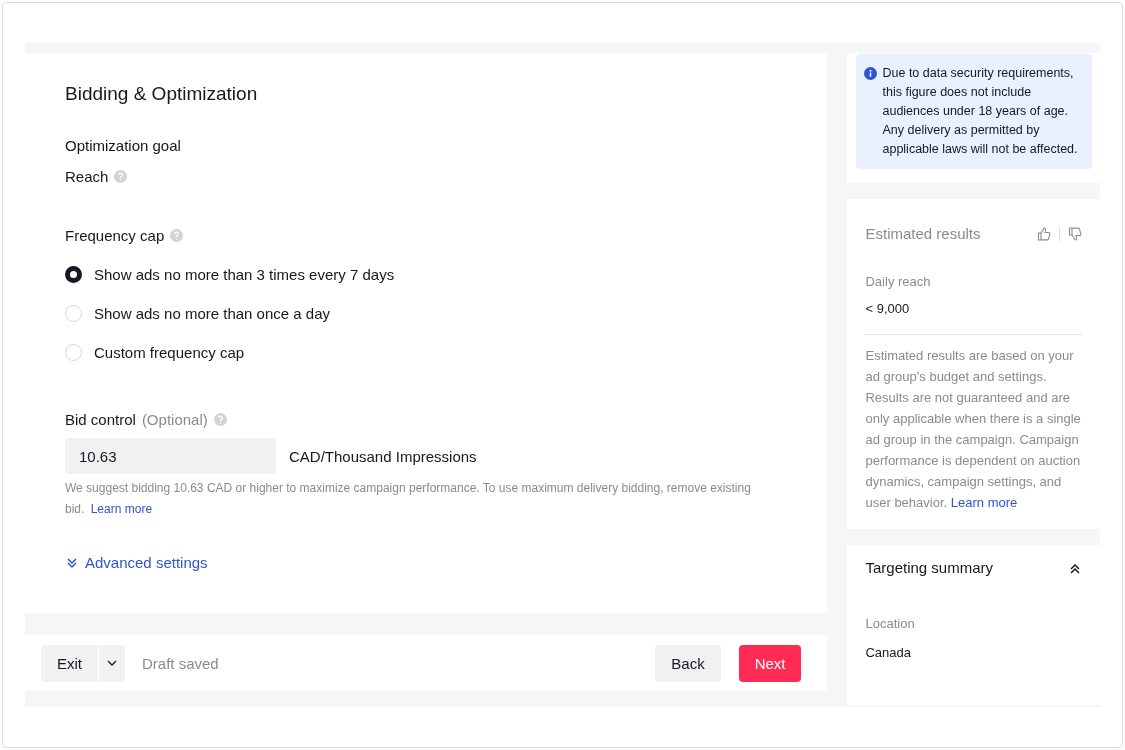  I want to click on card-title: Targeting summary, so click(929, 567).